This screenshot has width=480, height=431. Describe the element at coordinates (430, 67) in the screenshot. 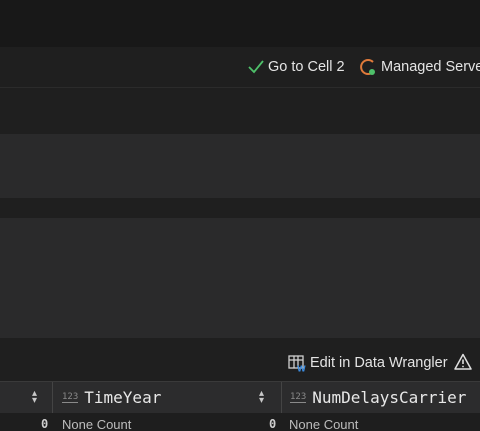

I see `managed-server-label: Managed Serve` at that location.